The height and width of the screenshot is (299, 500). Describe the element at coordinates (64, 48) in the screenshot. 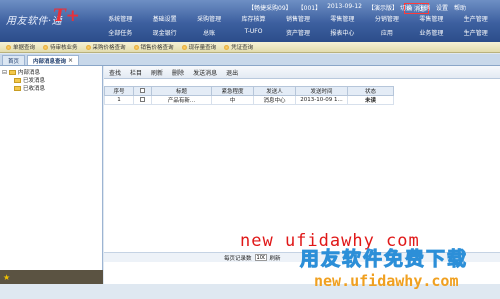

I see `shortcut-label: 待审核业务` at that location.